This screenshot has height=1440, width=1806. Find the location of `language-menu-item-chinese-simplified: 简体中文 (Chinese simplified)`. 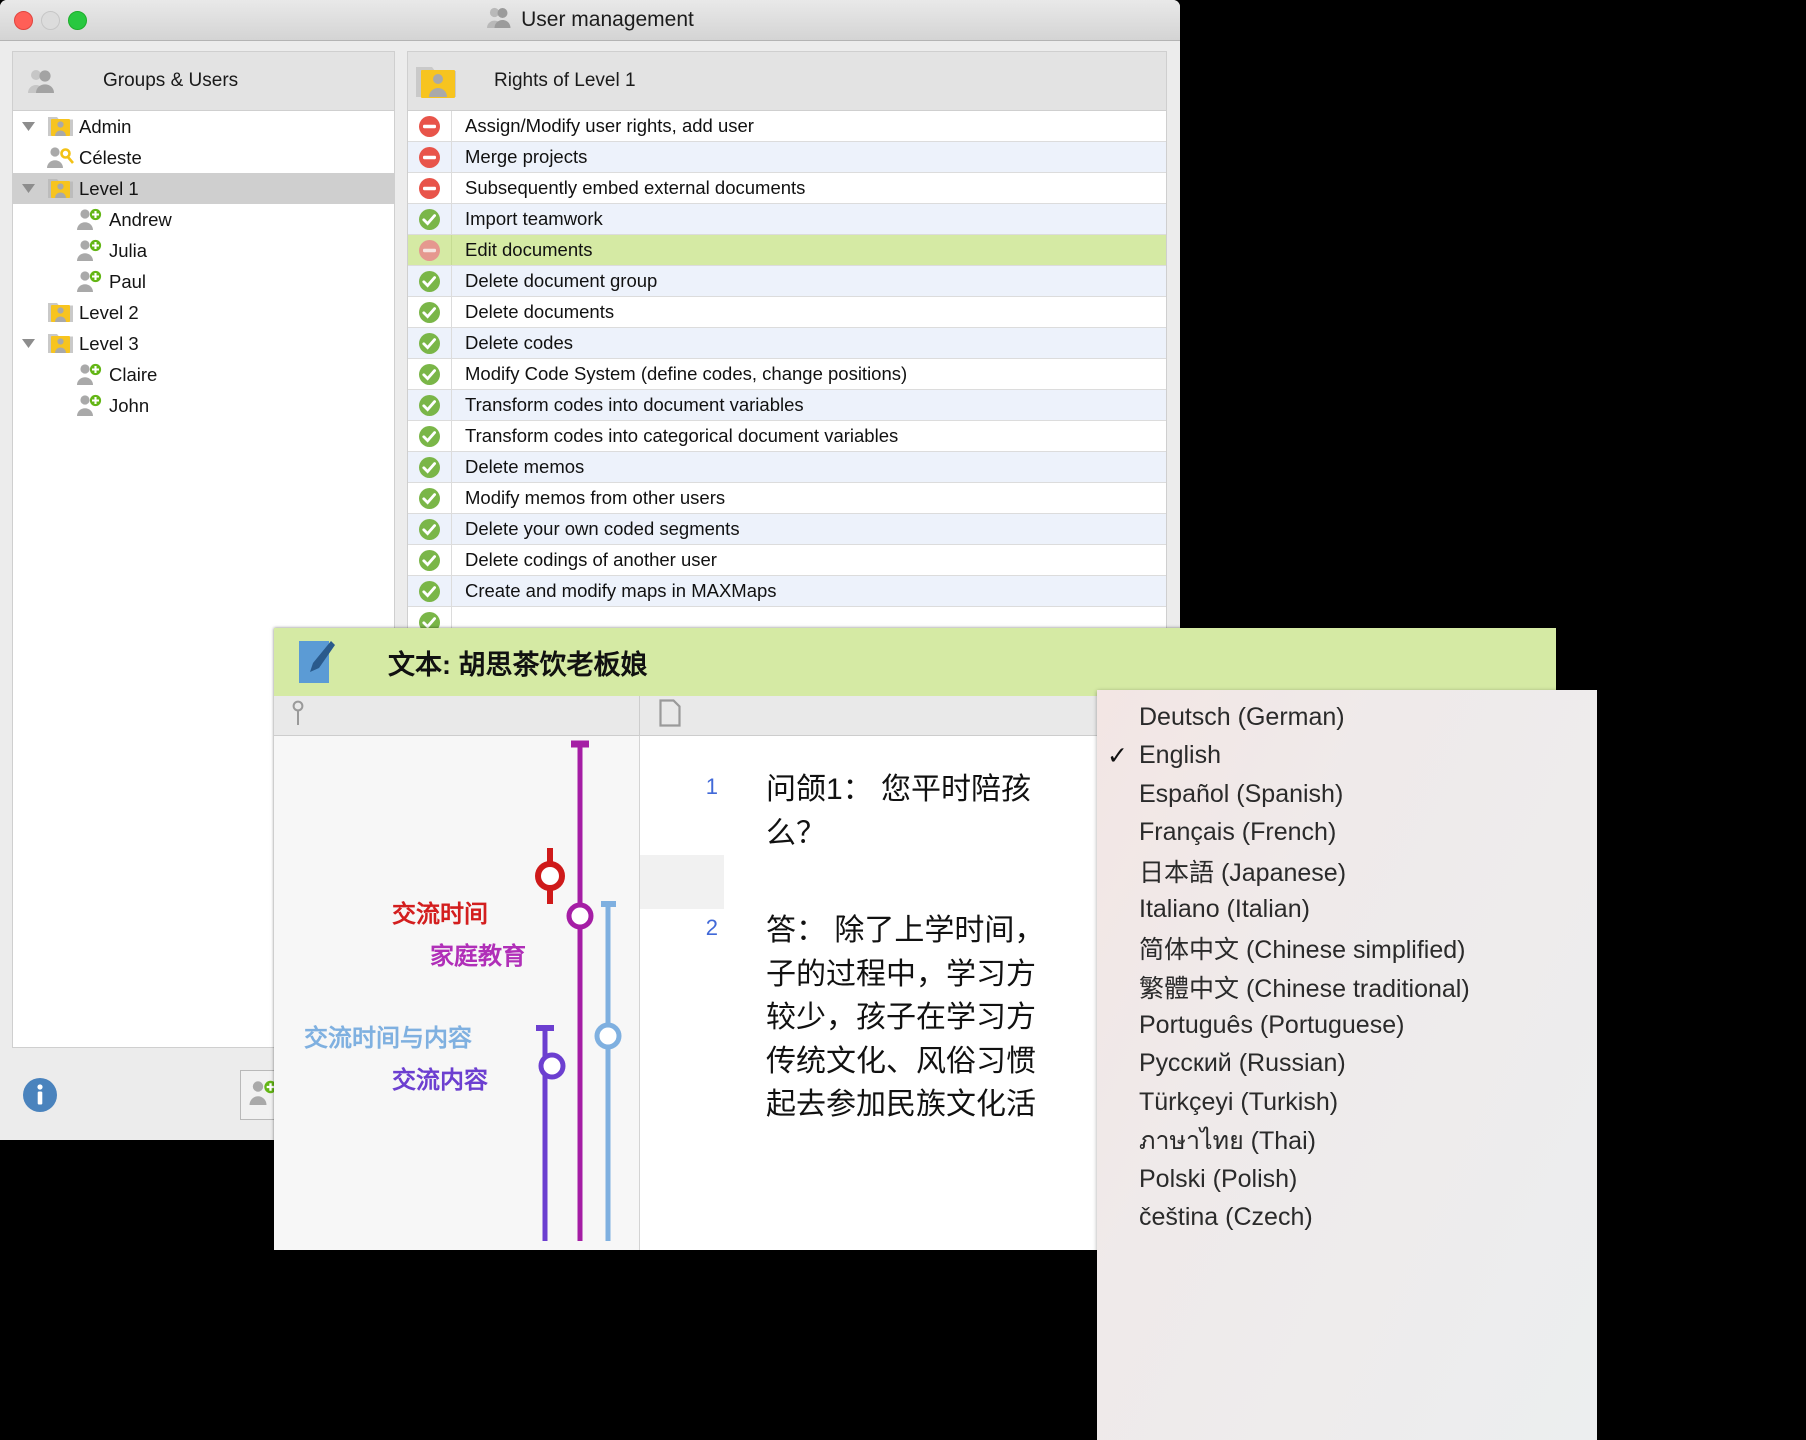

language-menu-item-chinese-simplified: 简体中文 (Chinese simplified) is located at coordinates (1347, 948).